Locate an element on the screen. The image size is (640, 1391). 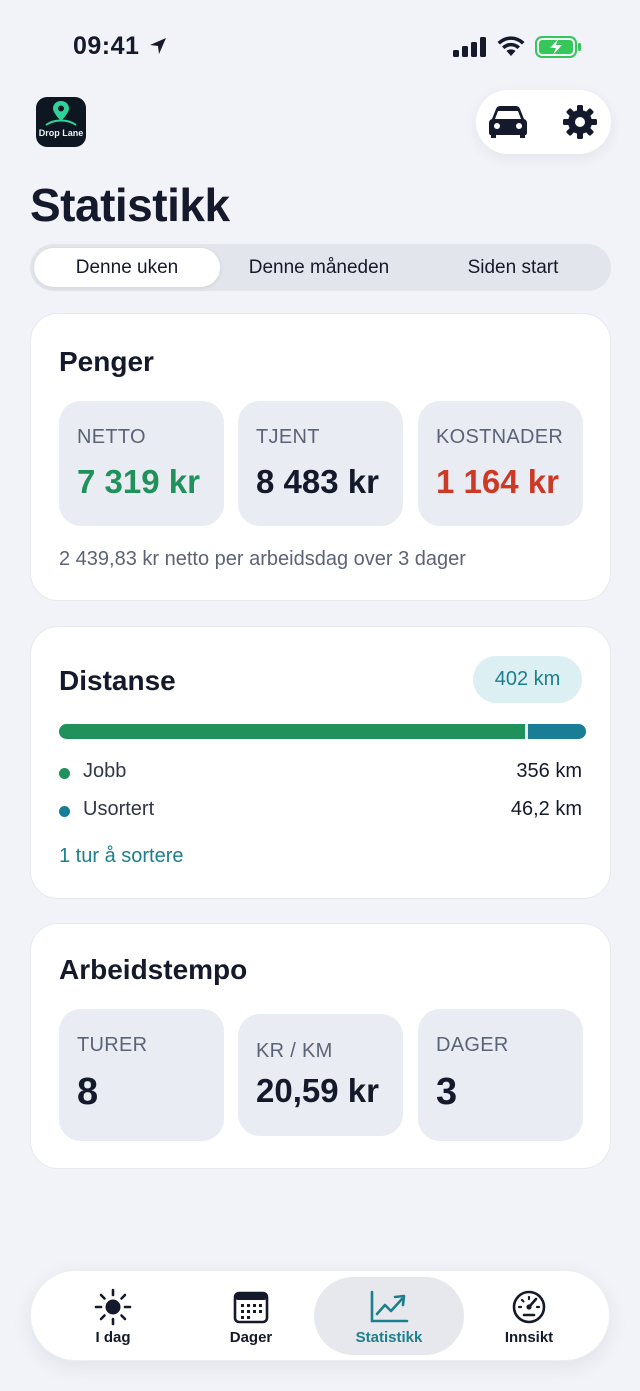
period-tab-this-month: Denne måneden is located at coordinates (319, 267).